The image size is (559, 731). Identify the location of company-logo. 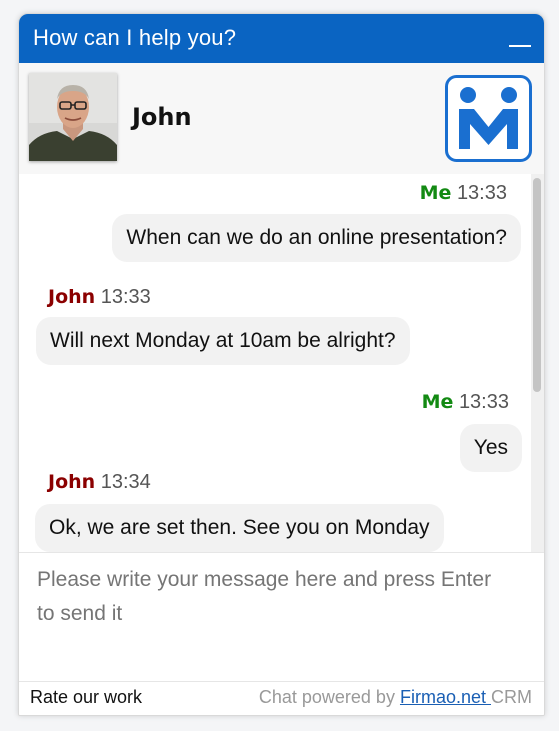
(488, 118).